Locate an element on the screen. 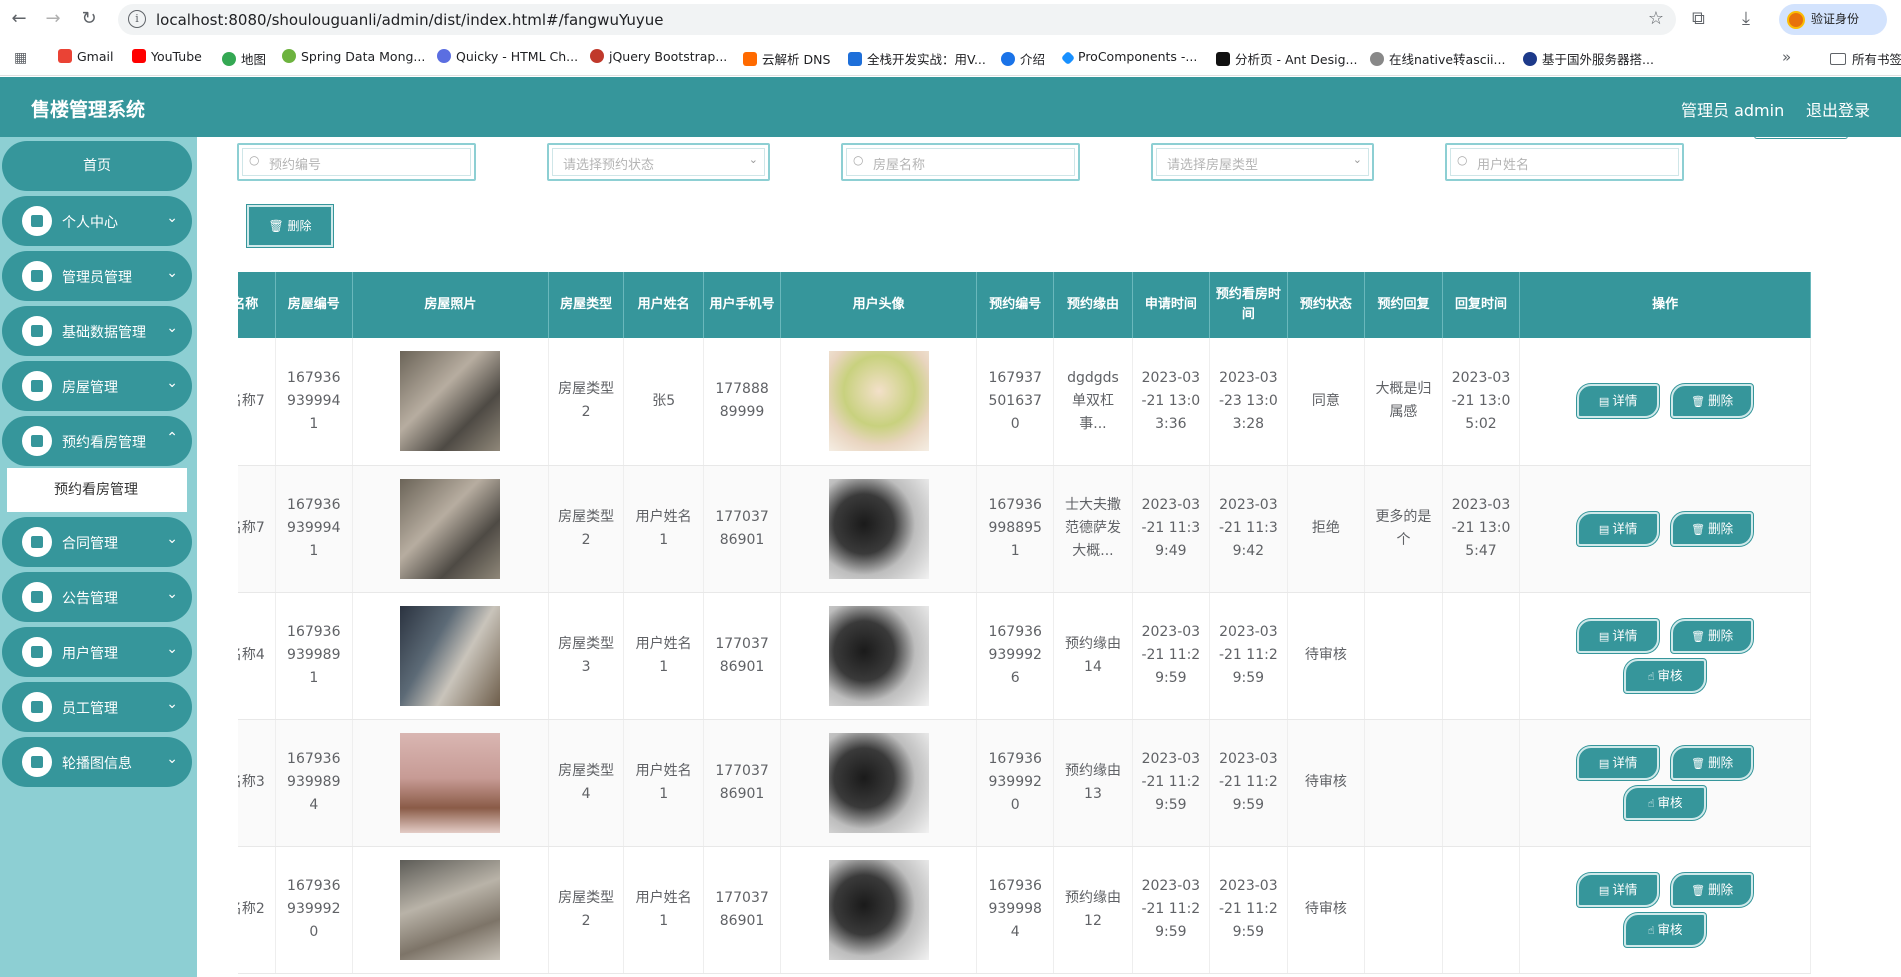 The image size is (1901, 977). col-header: 用户头像 is located at coordinates (879, 305).